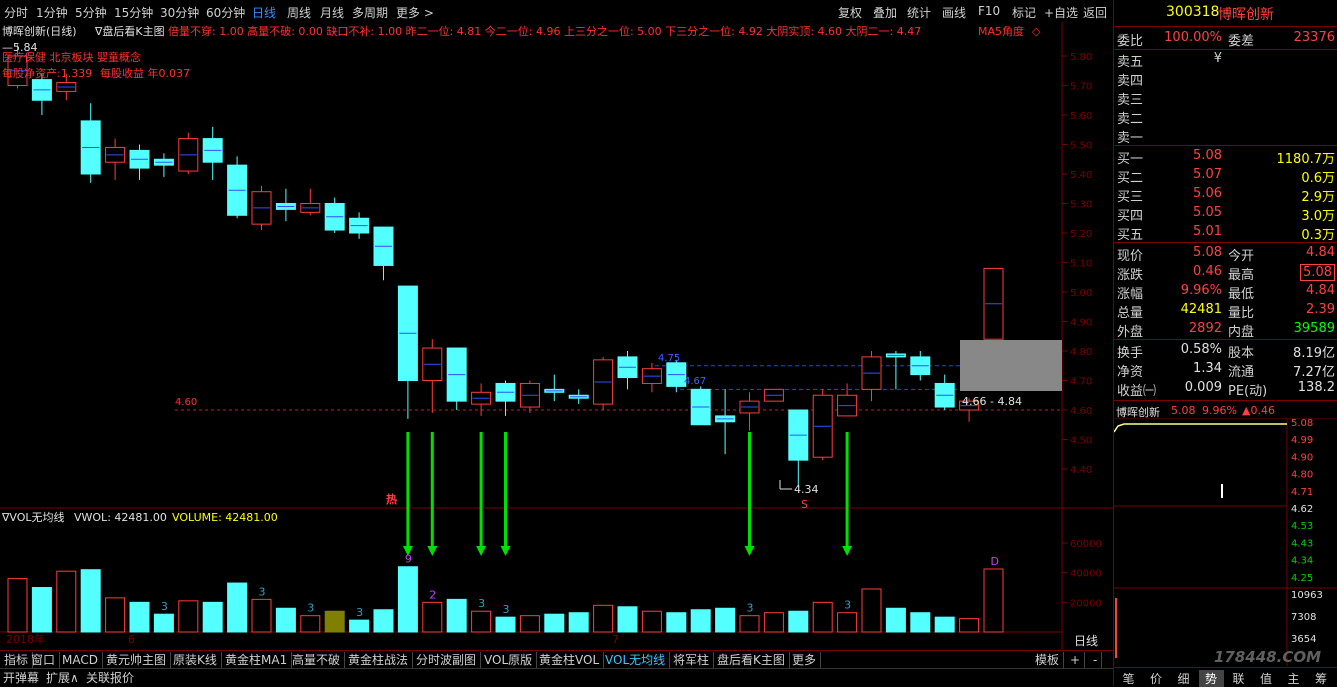 Image resolution: width=1337 pixels, height=687 pixels. I want to click on sell-level-label: 卖四, so click(1130, 81).